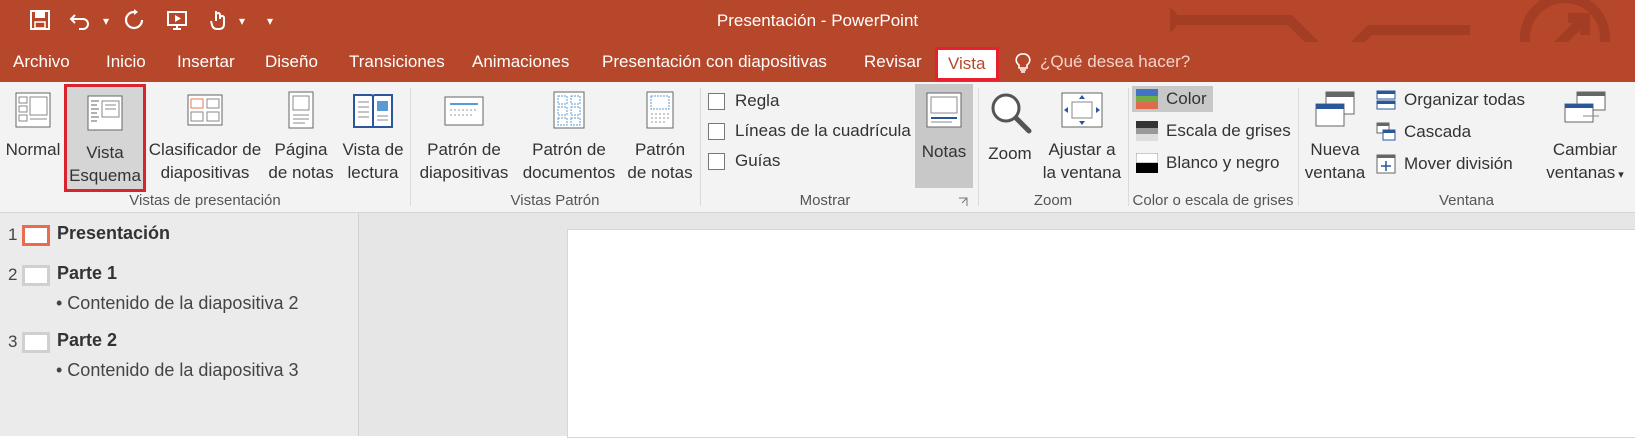  Describe the element at coordinates (397, 62) in the screenshot. I see `tab-transiciones: Transiciones` at that location.